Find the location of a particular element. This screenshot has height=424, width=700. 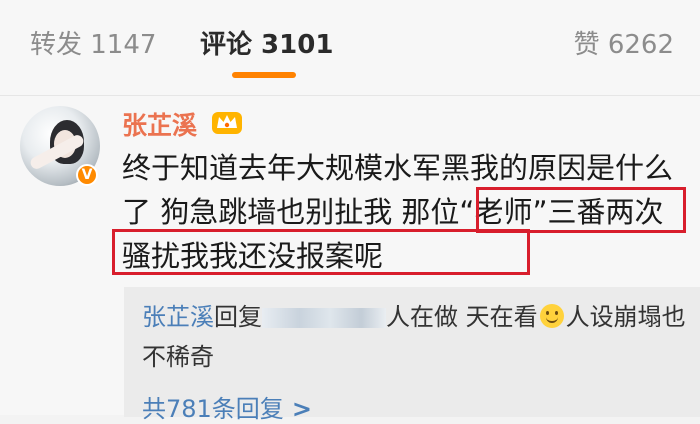

crown-icon is located at coordinates (227, 123).